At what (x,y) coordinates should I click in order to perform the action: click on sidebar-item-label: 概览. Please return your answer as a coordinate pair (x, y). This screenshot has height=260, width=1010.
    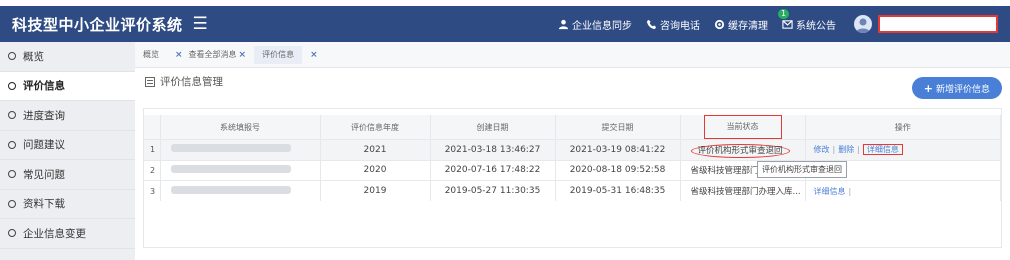
    Looking at the image, I should click on (33, 56).